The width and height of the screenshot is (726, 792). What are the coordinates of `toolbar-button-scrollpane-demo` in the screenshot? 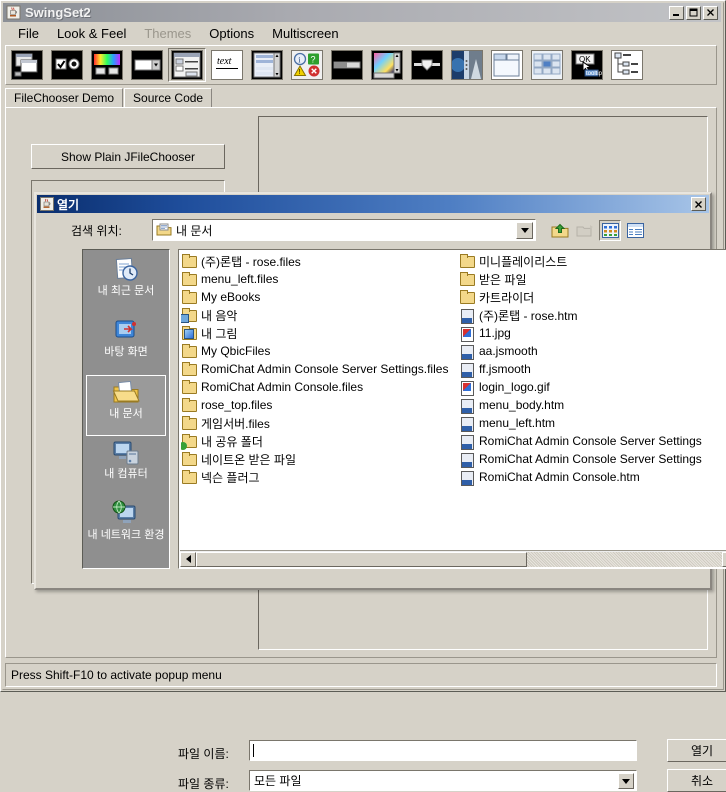 It's located at (387, 65).